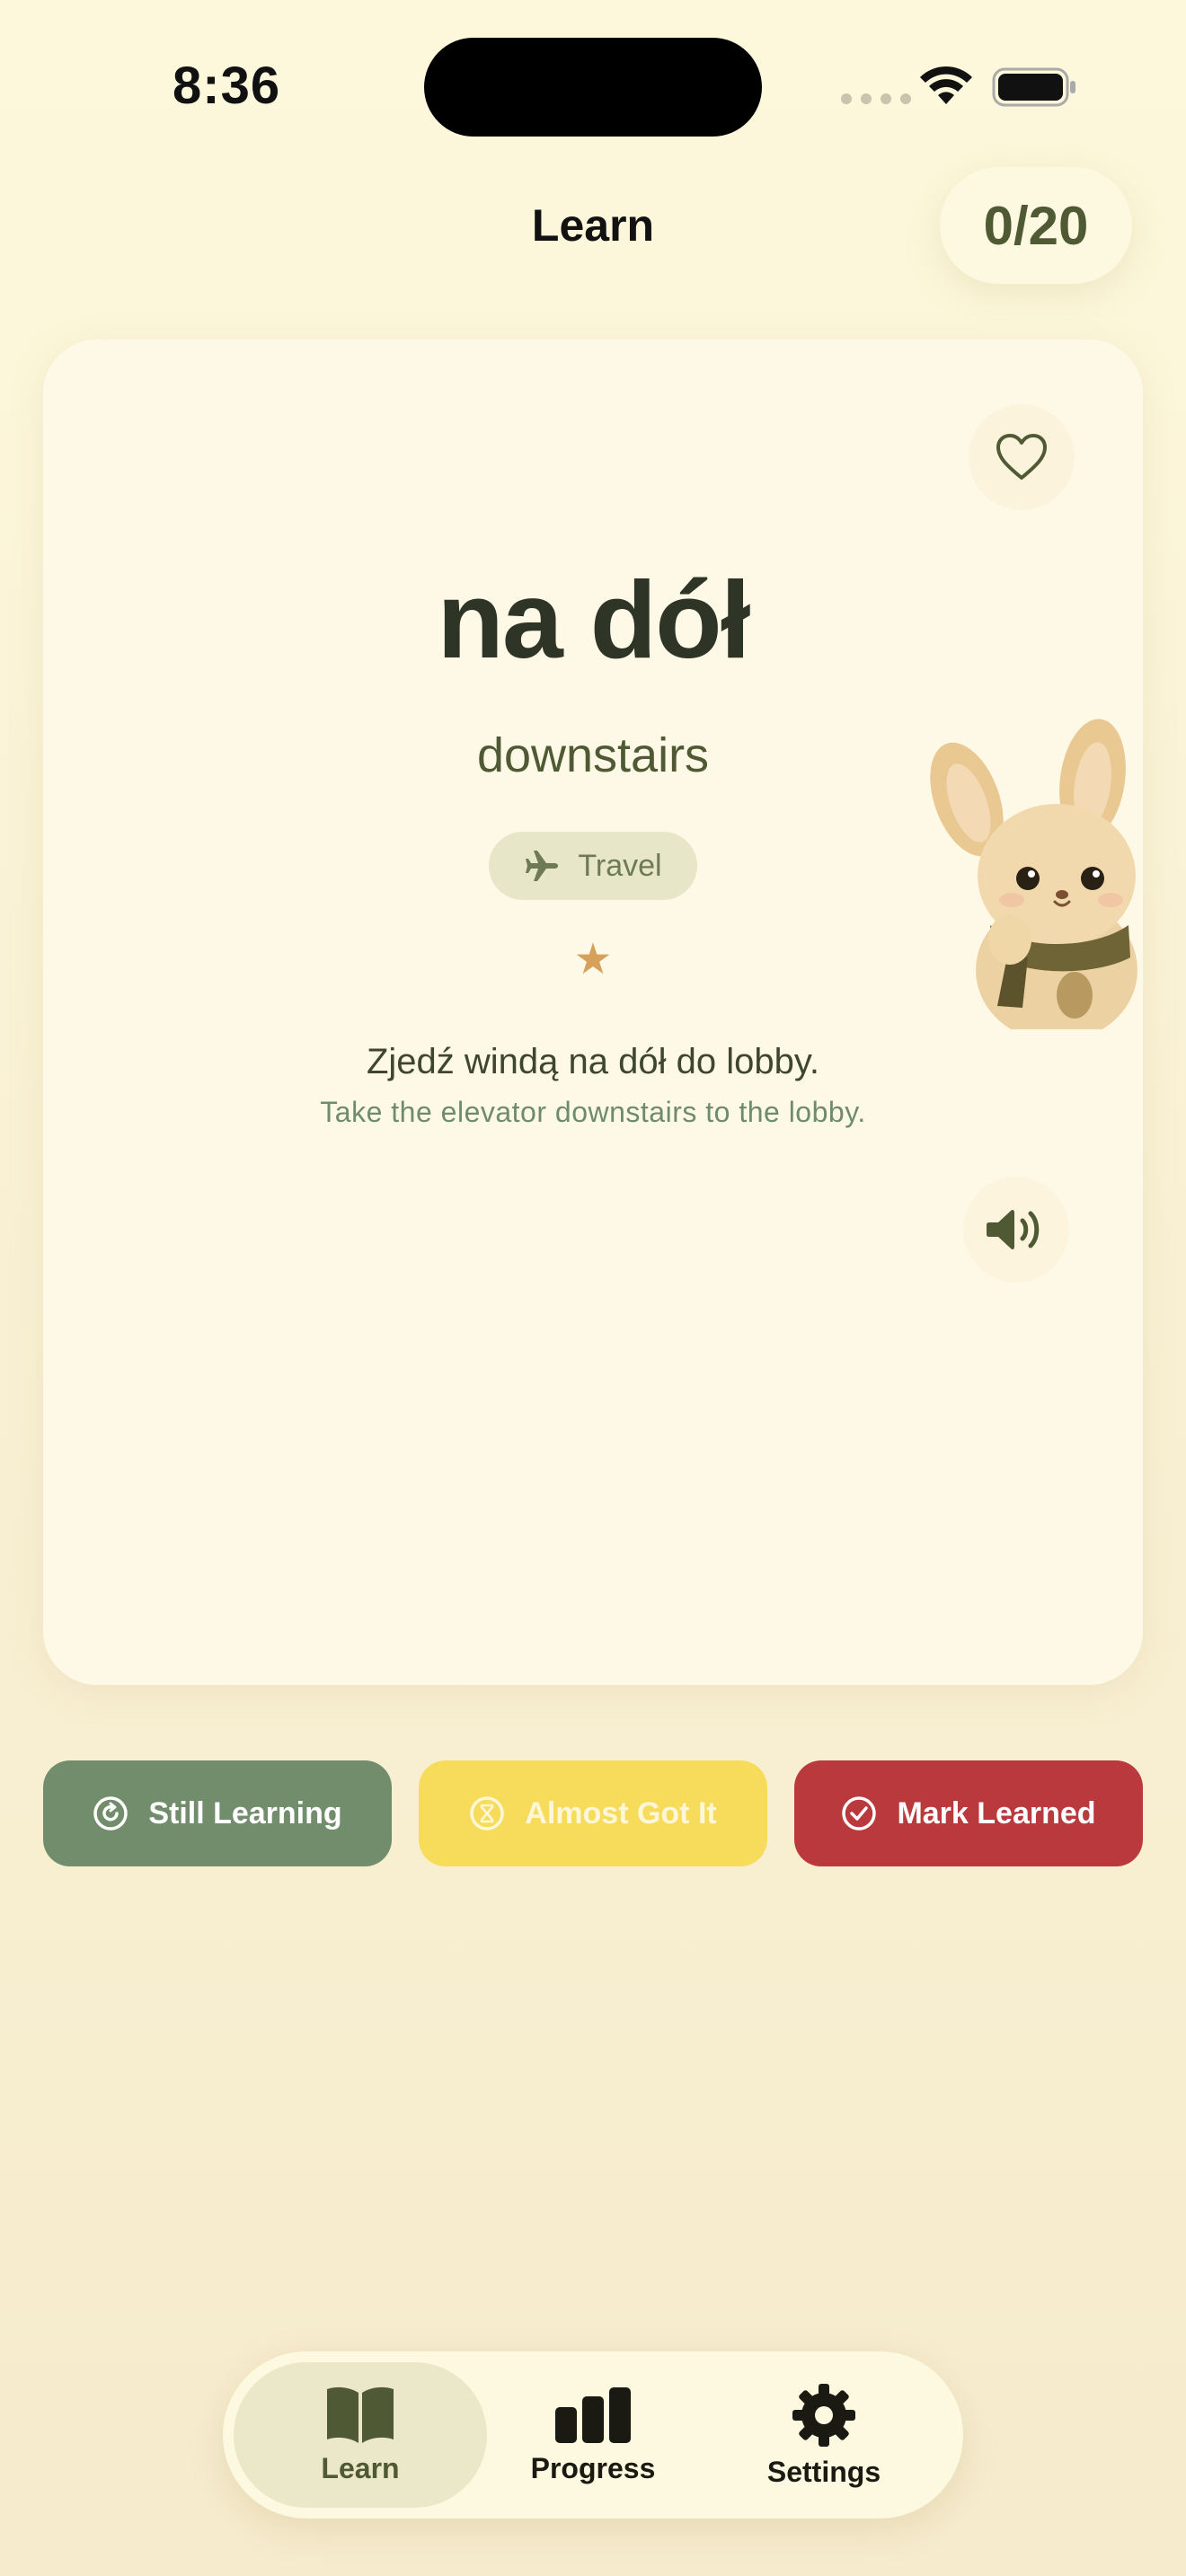 This screenshot has width=1186, height=2576. I want to click on favorite-button, so click(1022, 457).